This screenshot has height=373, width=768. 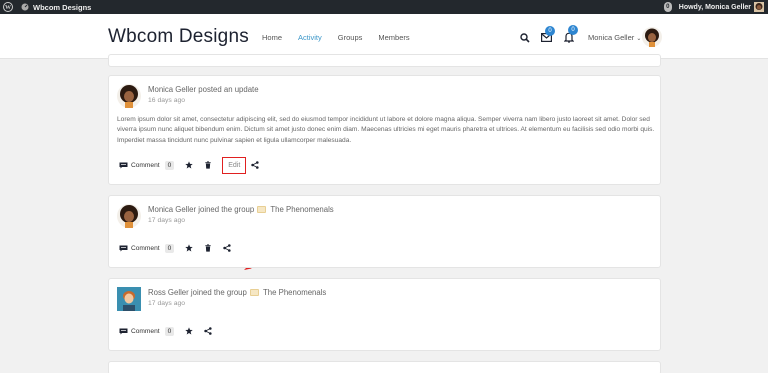 What do you see at coordinates (25, 7) in the screenshot?
I see `dashboard-icon` at bounding box center [25, 7].